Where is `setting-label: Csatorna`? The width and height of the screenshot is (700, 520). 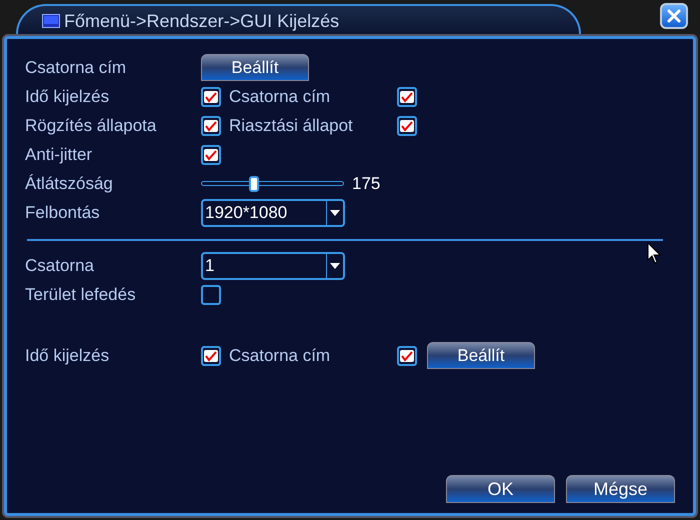 setting-label: Csatorna is located at coordinates (60, 266).